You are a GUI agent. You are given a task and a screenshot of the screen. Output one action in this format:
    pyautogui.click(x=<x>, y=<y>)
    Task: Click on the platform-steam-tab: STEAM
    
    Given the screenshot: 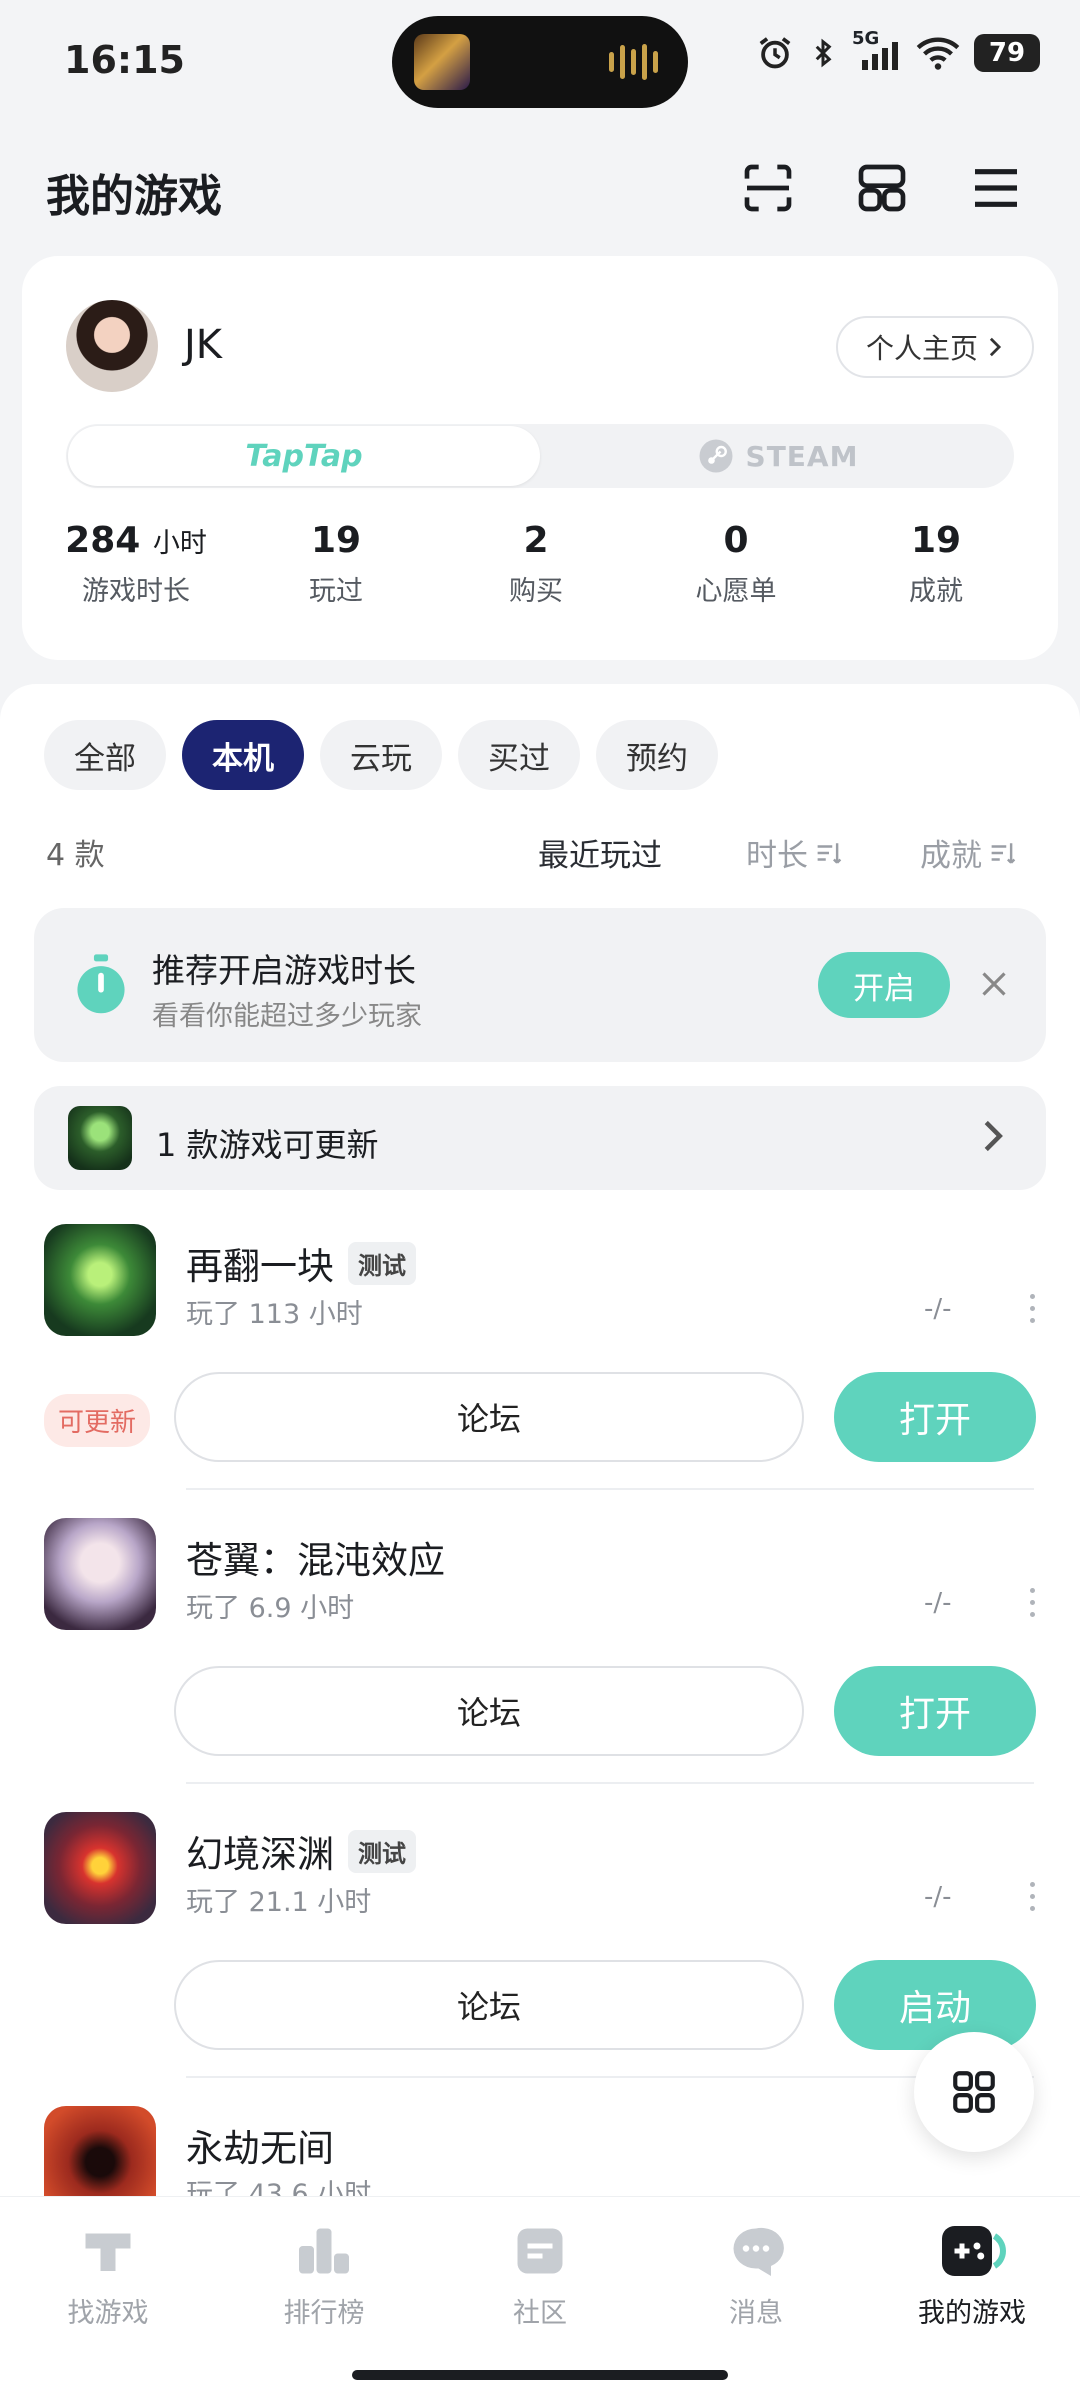 What is the action you would take?
    pyautogui.click(x=778, y=456)
    